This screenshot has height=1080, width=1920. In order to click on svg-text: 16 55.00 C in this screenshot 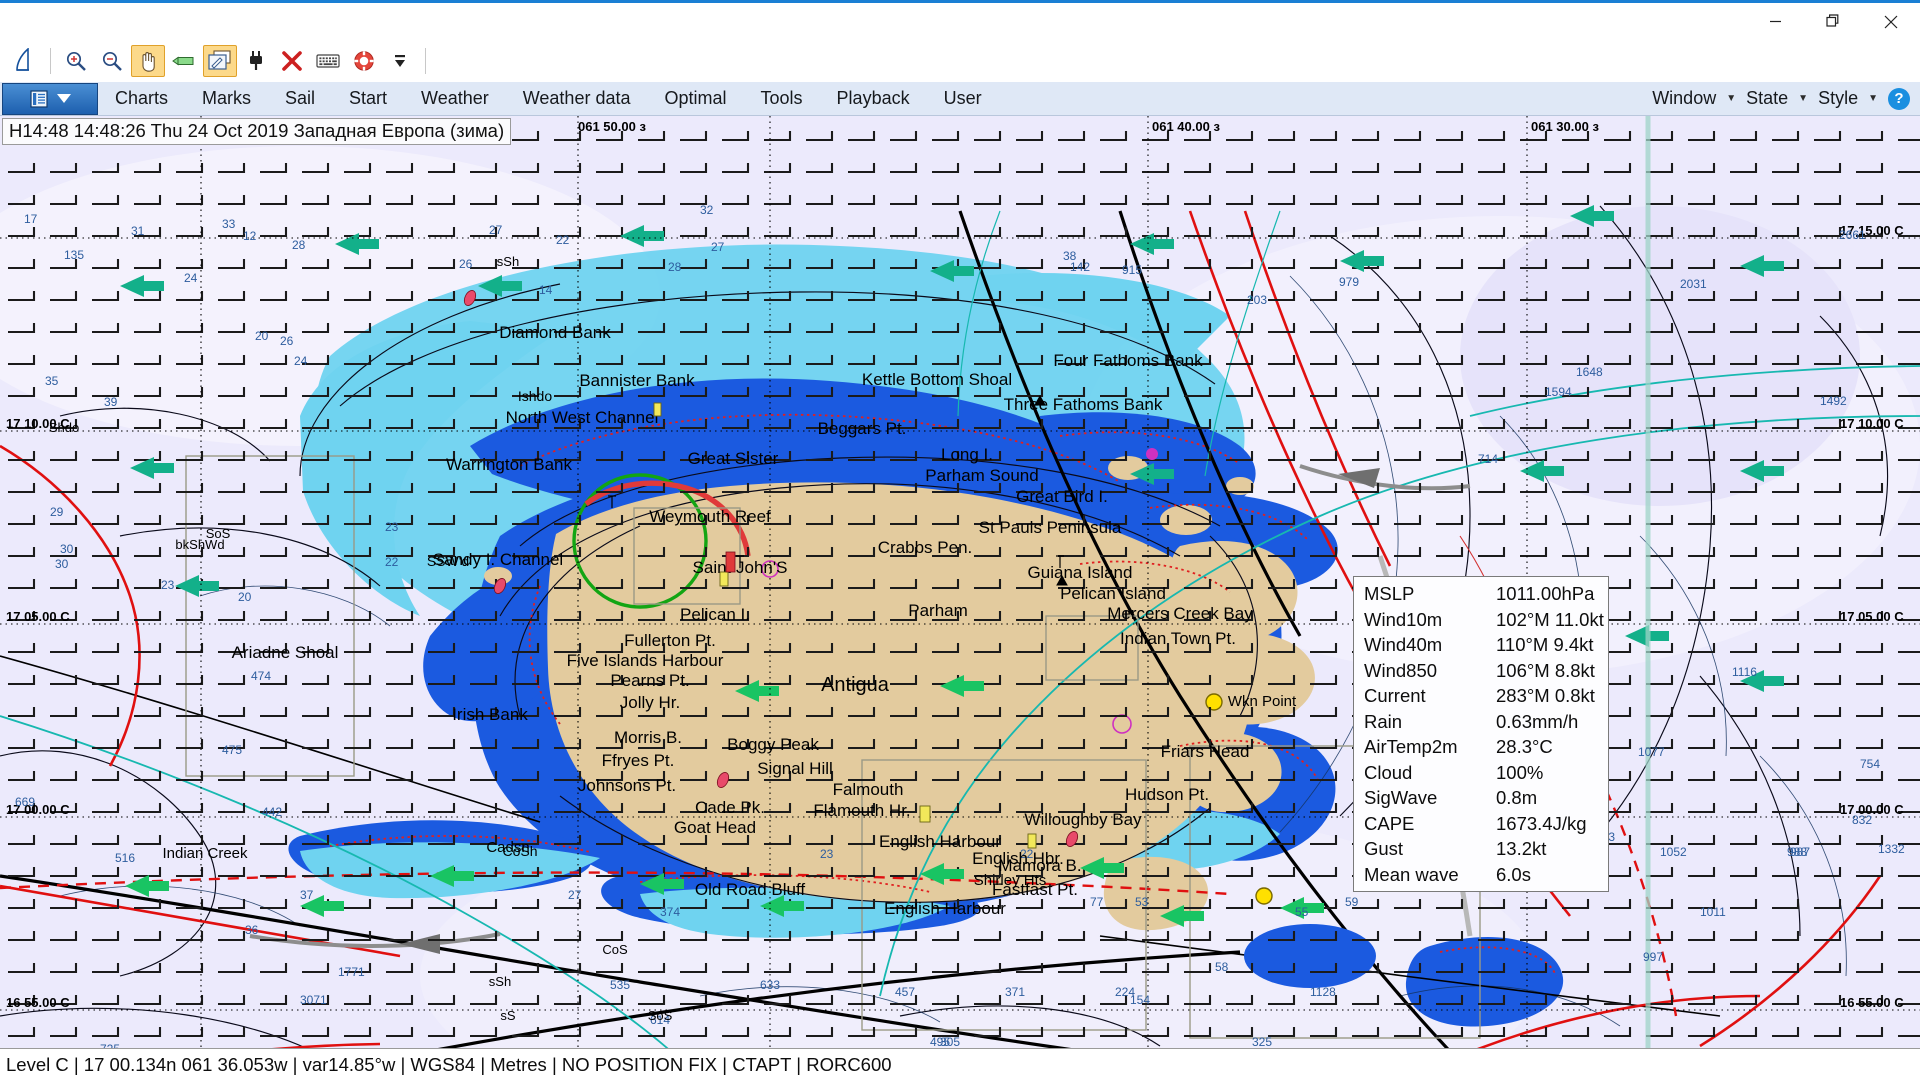, I will do `click(1872, 1002)`.